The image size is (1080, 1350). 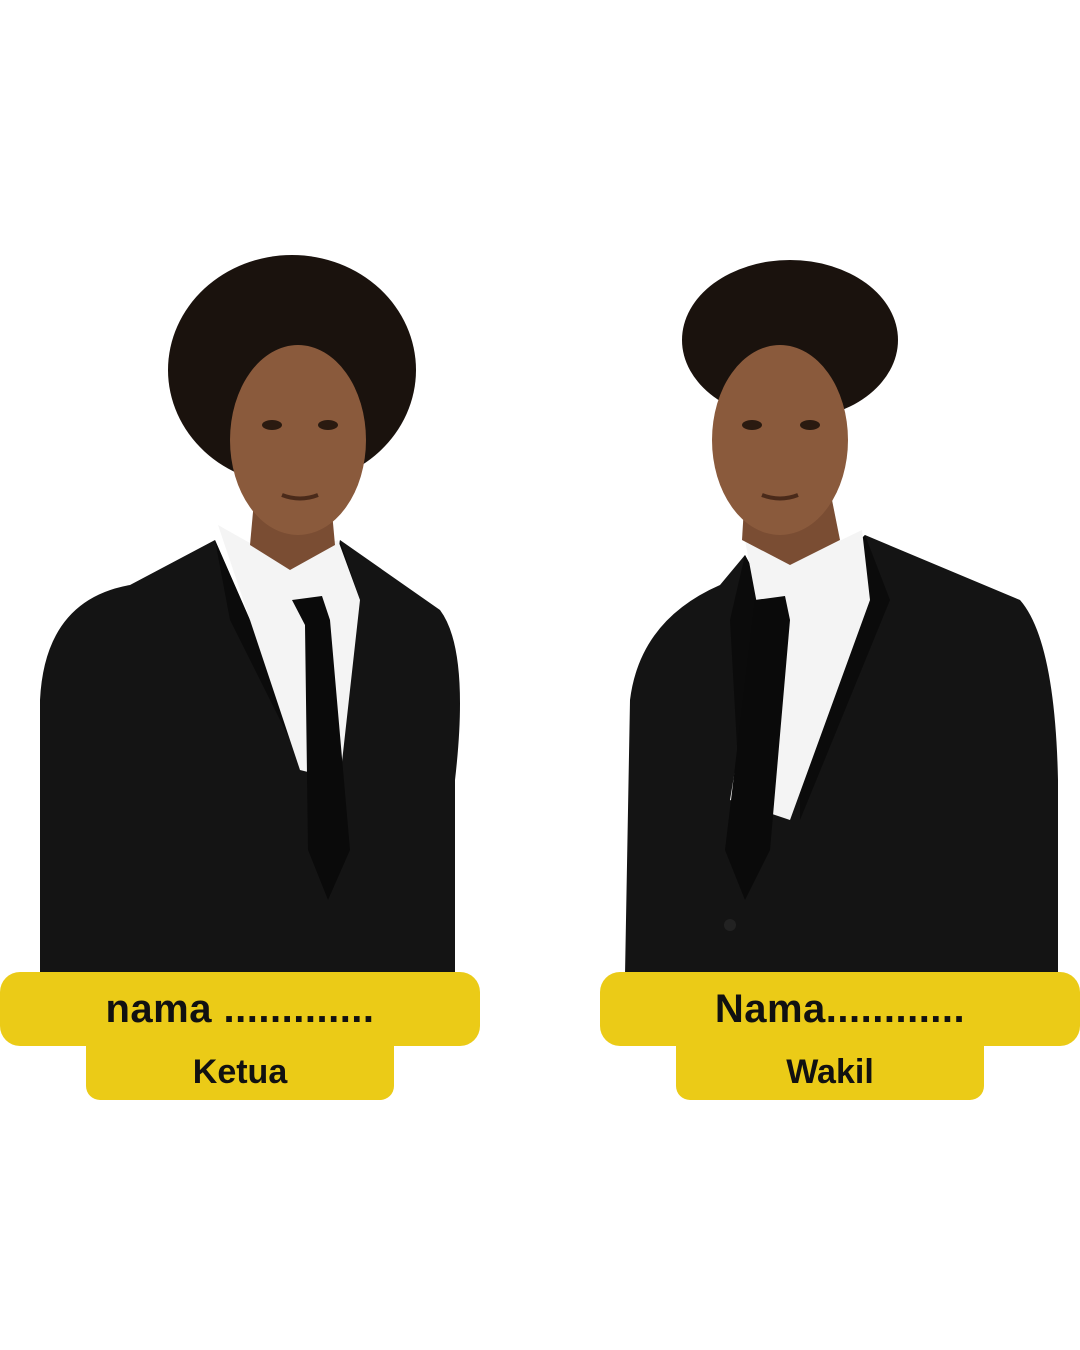 What do you see at coordinates (730, 925) in the screenshot?
I see `button-right` at bounding box center [730, 925].